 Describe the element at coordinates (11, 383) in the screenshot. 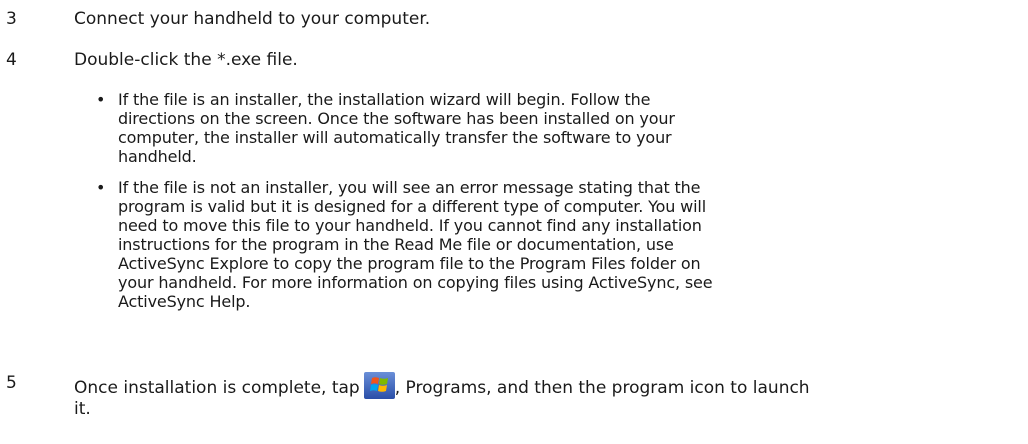

I see `step-number: 5` at that location.